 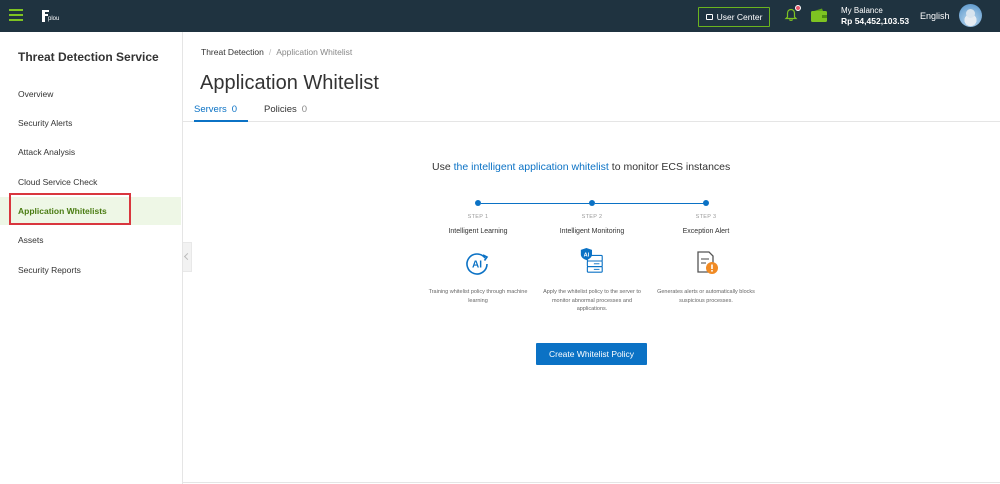 I want to click on tab-servers: Servers 0, so click(x=221, y=113).